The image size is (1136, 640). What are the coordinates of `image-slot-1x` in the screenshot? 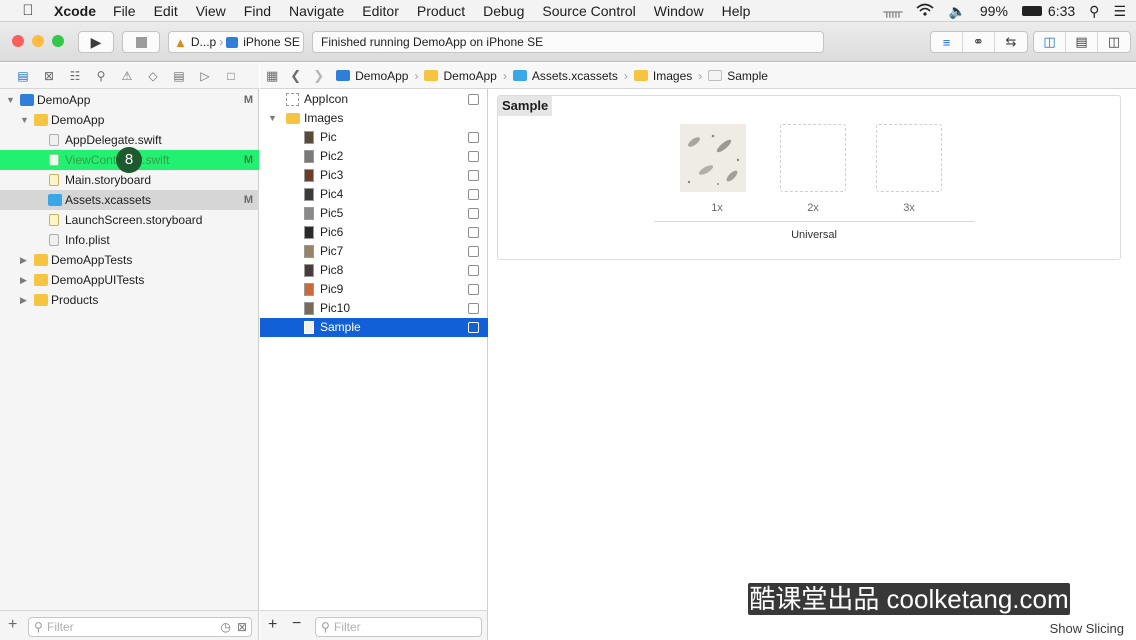 It's located at (713, 158).